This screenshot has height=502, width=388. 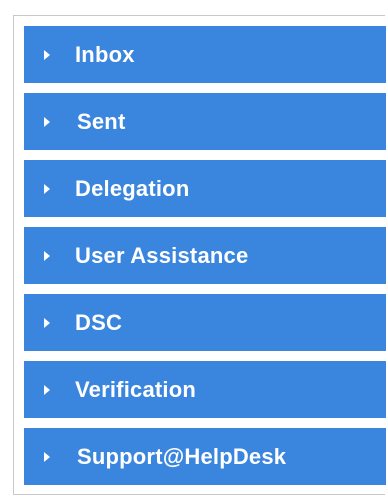 What do you see at coordinates (182, 456) in the screenshot?
I see `menu-item-label: Support@HelpDesk` at bounding box center [182, 456].